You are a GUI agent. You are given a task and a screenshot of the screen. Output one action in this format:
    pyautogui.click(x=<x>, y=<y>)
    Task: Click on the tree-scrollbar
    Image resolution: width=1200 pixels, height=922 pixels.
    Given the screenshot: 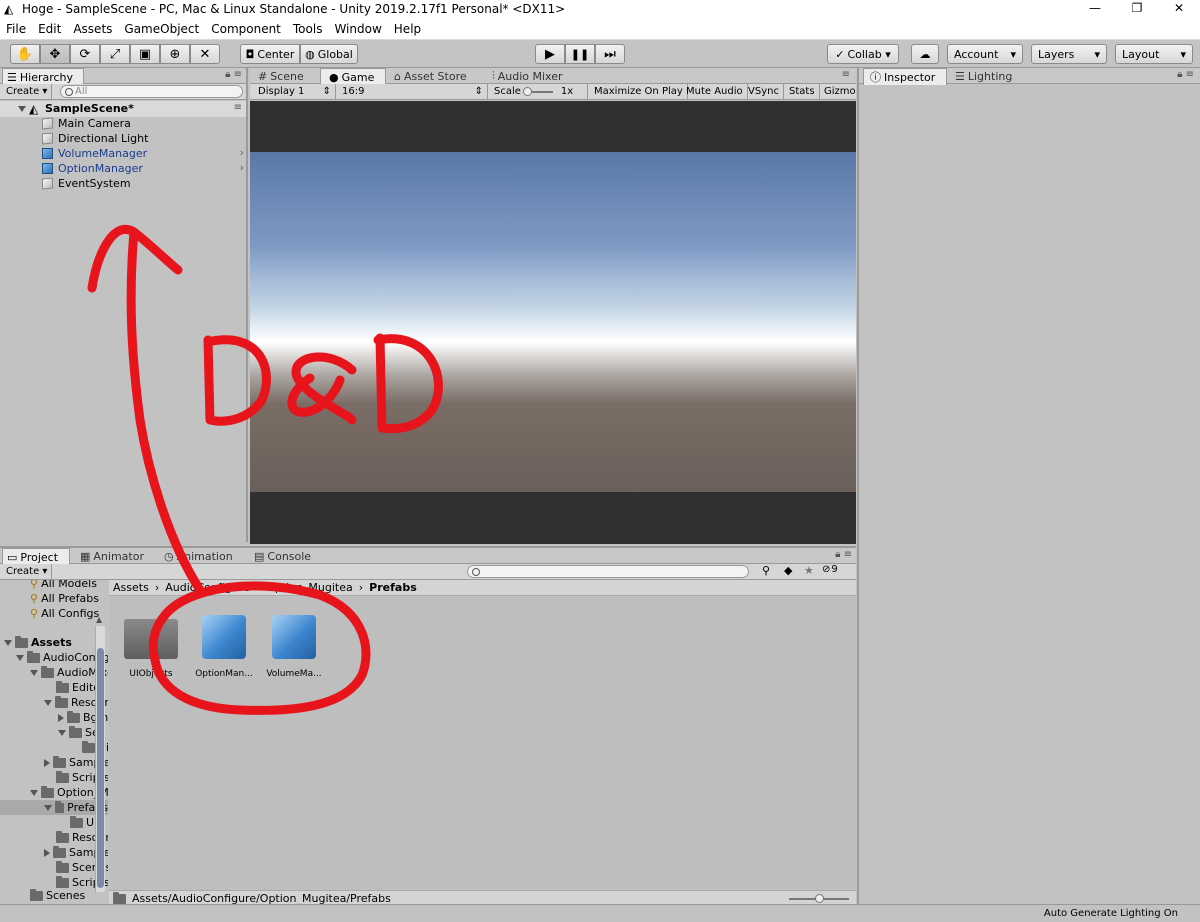 What is the action you would take?
    pyautogui.click(x=100, y=759)
    